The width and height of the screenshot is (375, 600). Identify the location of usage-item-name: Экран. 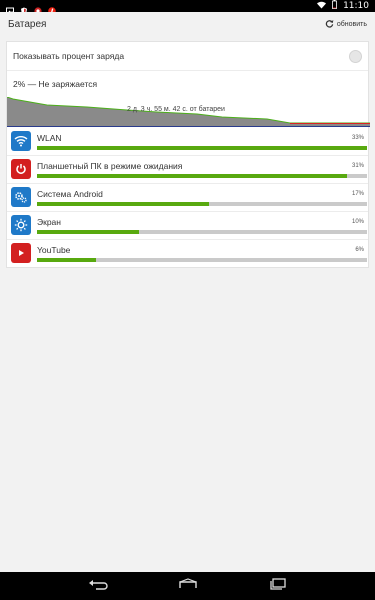
(49, 222).